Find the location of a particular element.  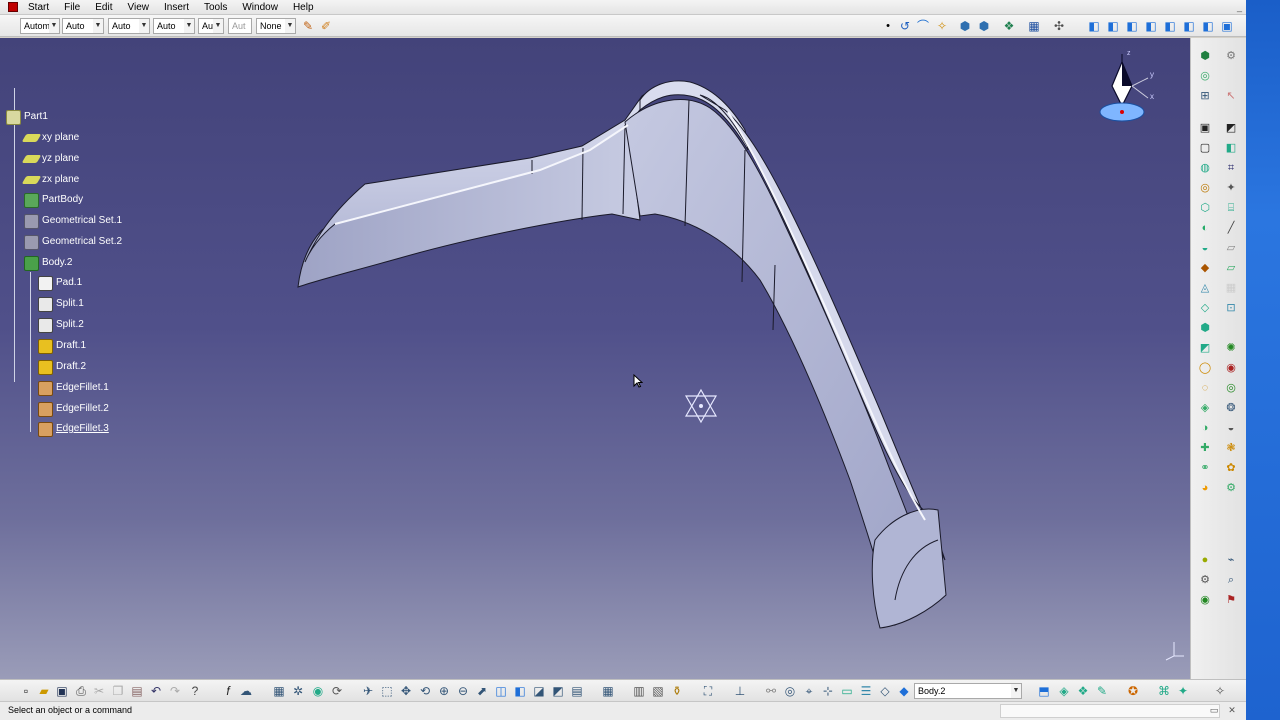

swap-visible-icon: ▤ is located at coordinates (577, 691).